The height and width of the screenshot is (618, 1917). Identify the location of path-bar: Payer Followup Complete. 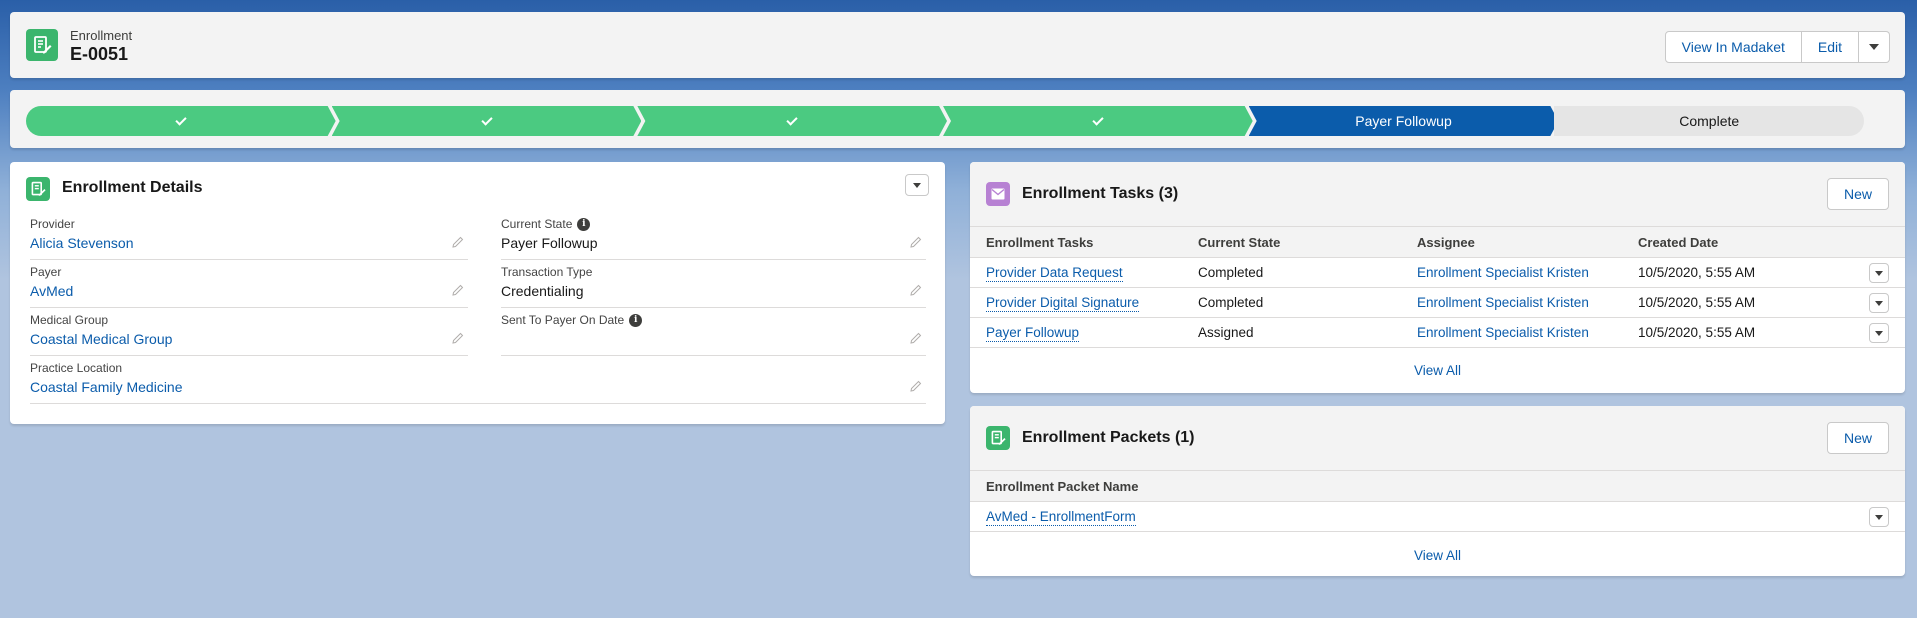
(957, 119).